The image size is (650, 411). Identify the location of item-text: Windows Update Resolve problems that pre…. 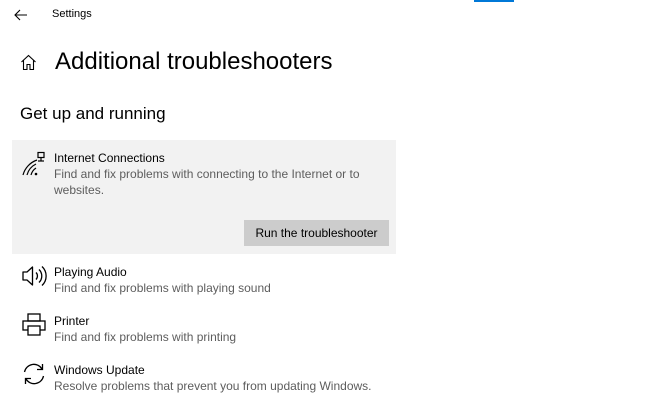
(220, 378).